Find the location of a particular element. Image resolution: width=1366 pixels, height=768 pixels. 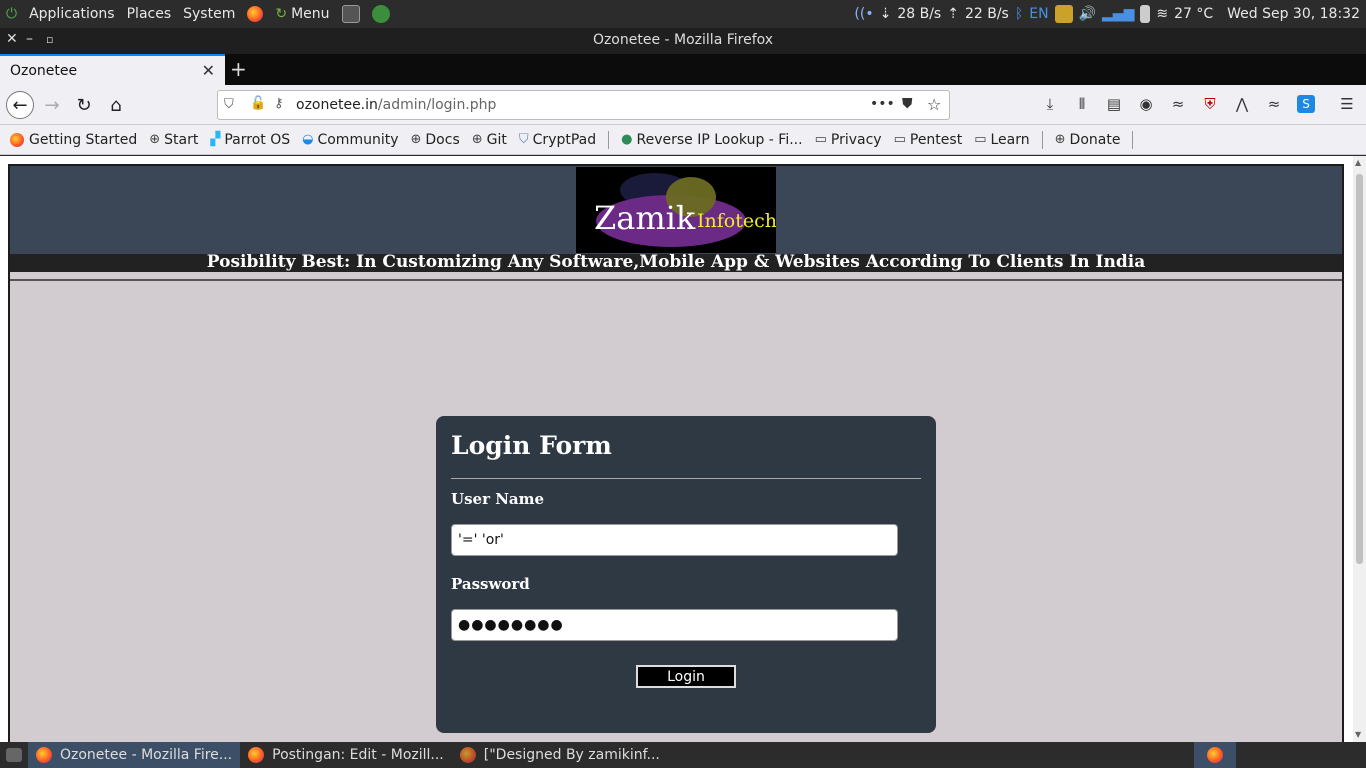

hamburger-menu-icon: ☰ is located at coordinates (1347, 104).